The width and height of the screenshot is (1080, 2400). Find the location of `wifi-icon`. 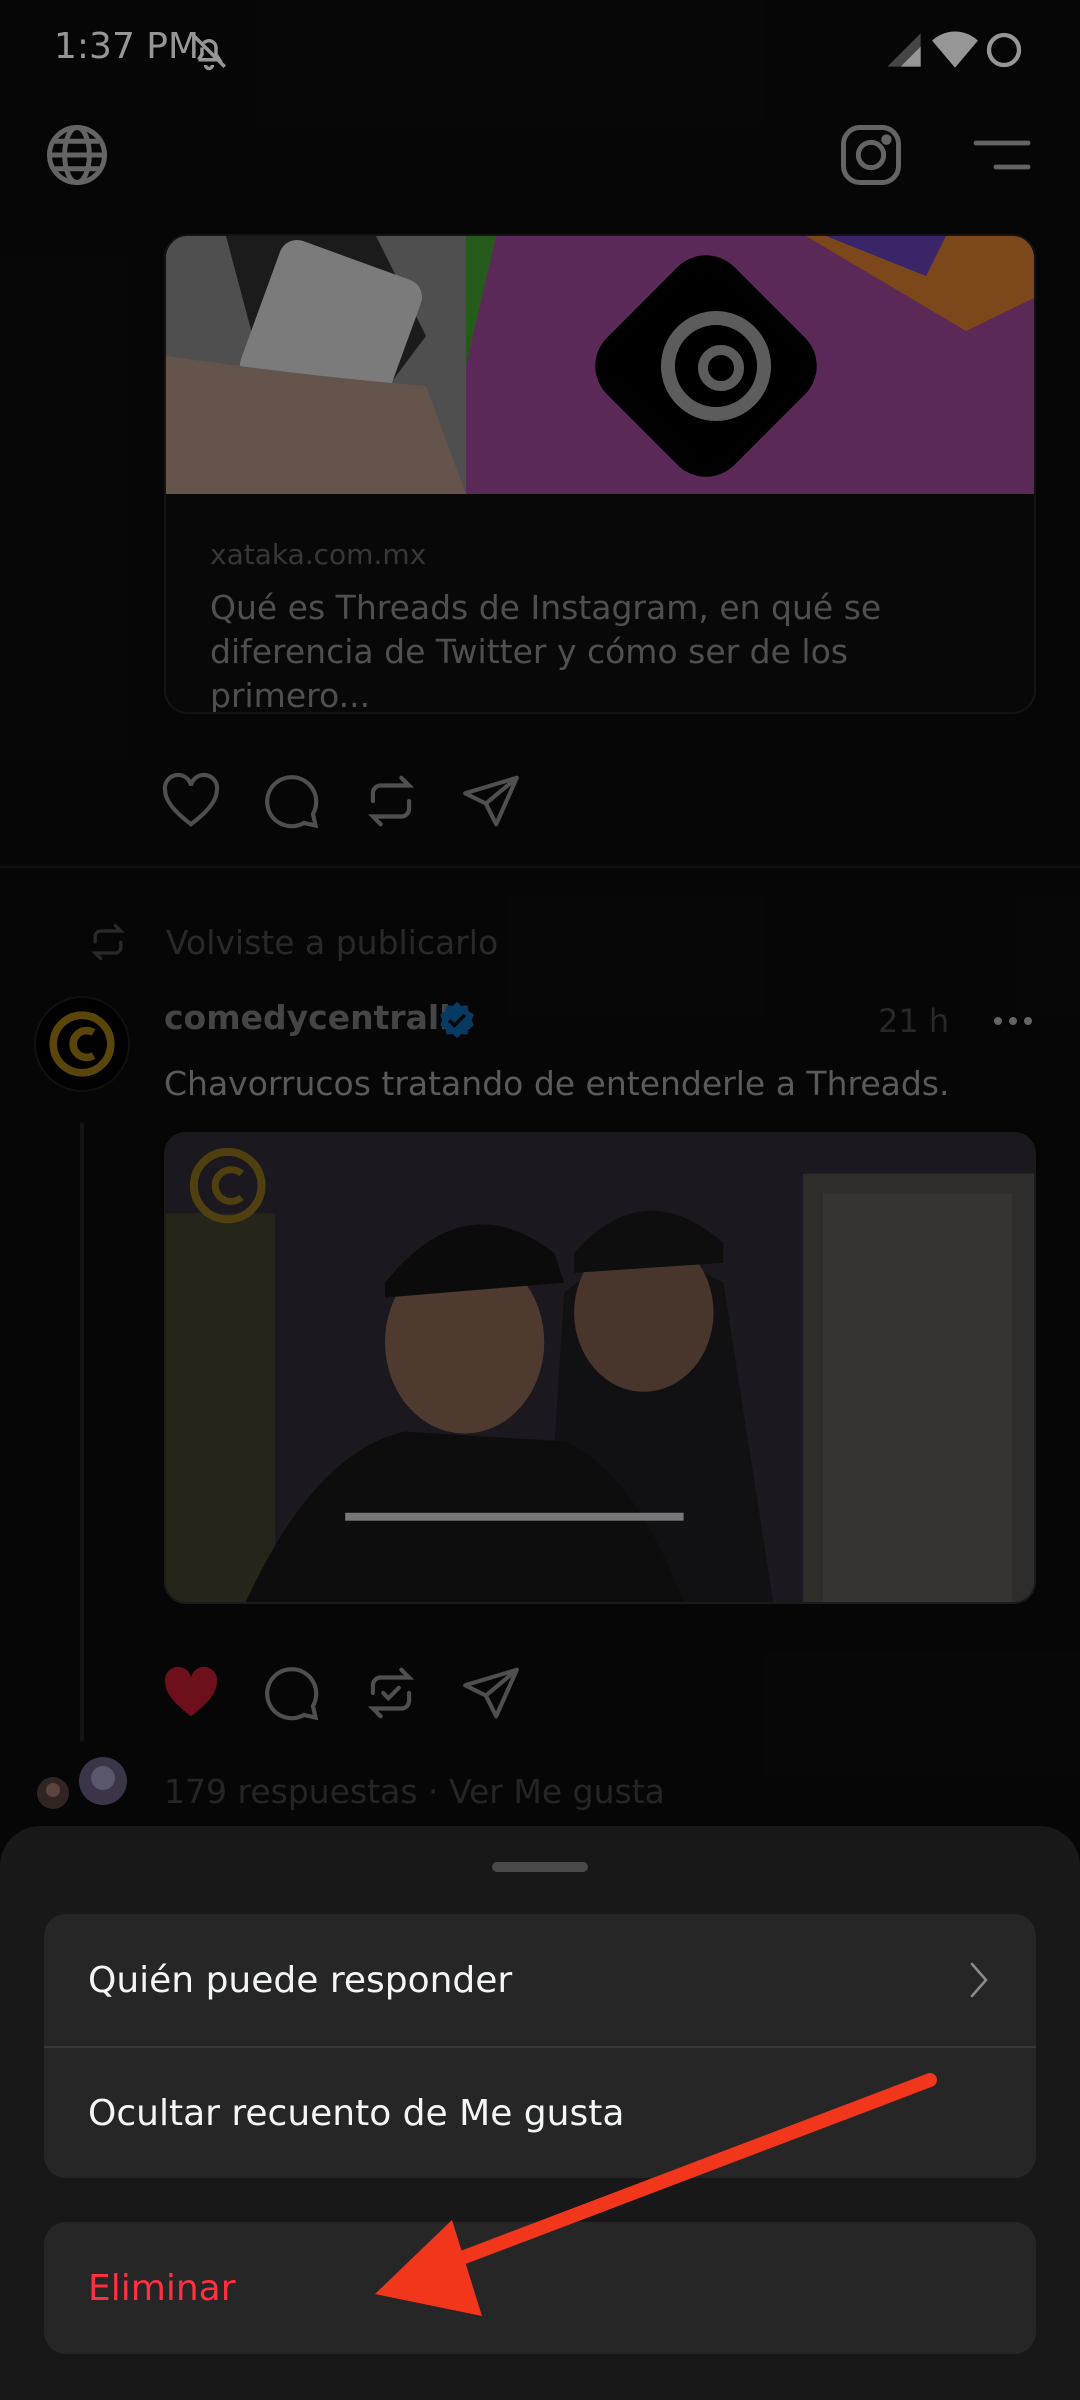

wifi-icon is located at coordinates (955, 49).